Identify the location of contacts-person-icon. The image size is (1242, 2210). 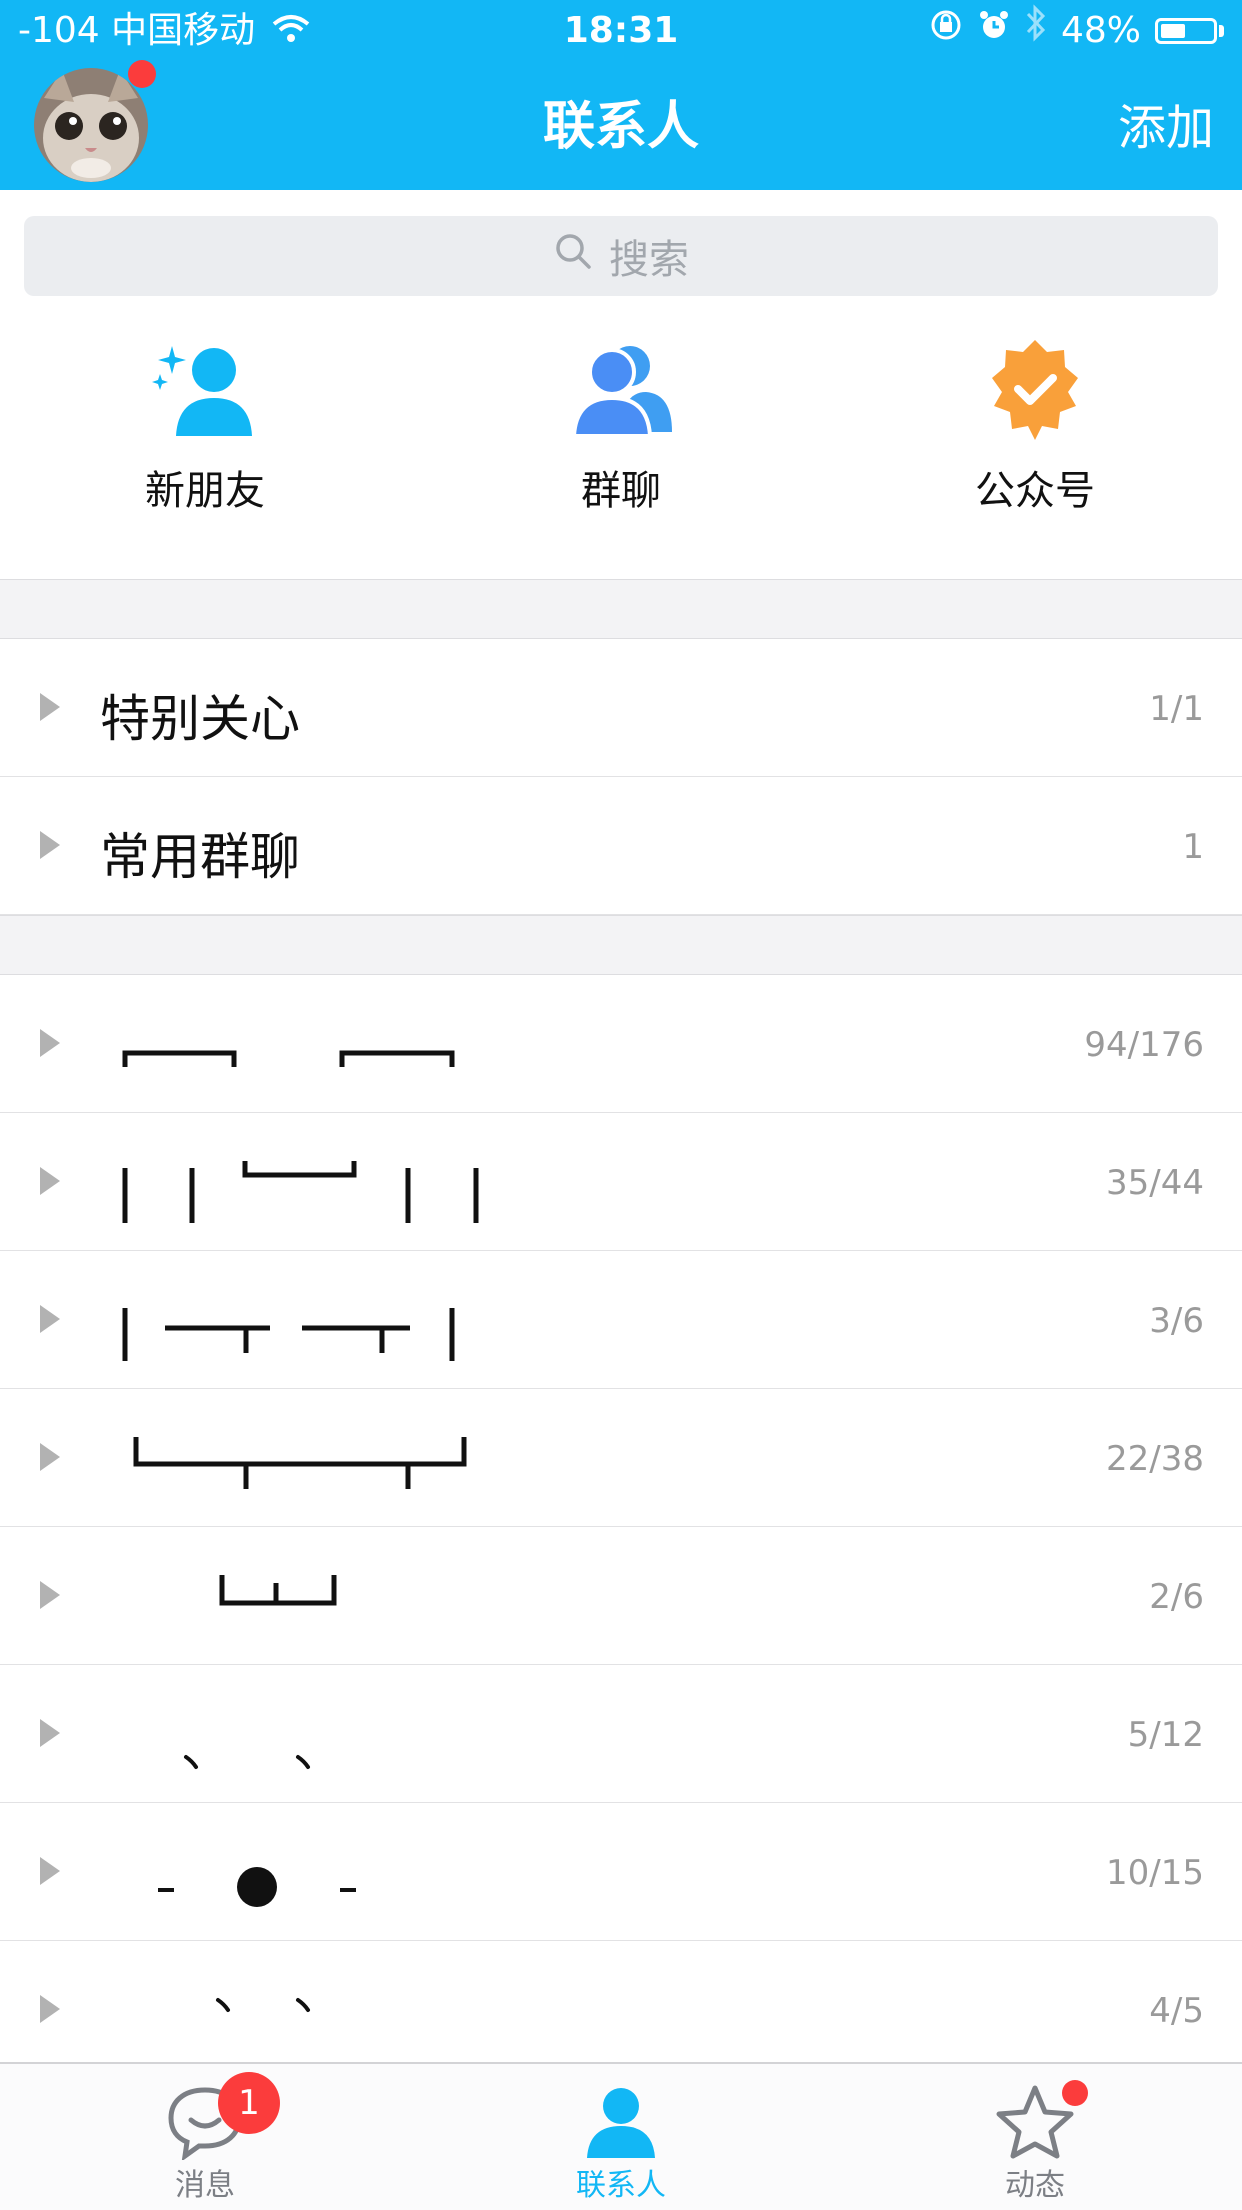
(621, 2122).